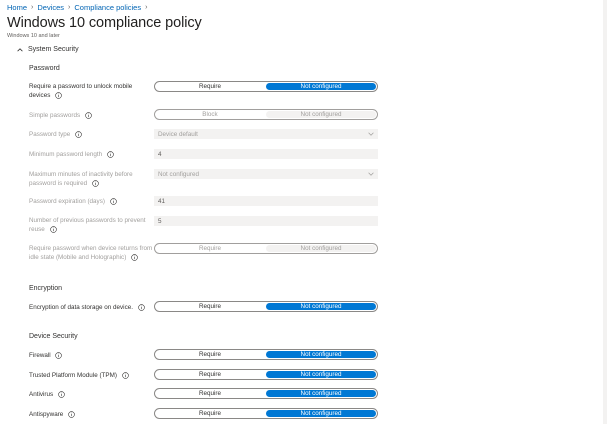 Image resolution: width=607 pixels, height=424 pixels. I want to click on label-antispyware: Antispyware, so click(91, 414).